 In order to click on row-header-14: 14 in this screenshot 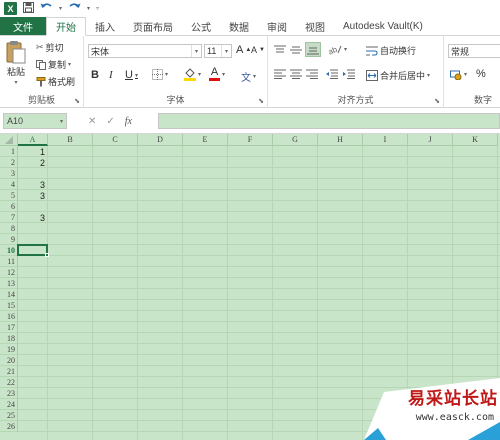, I will do `click(9, 294)`.